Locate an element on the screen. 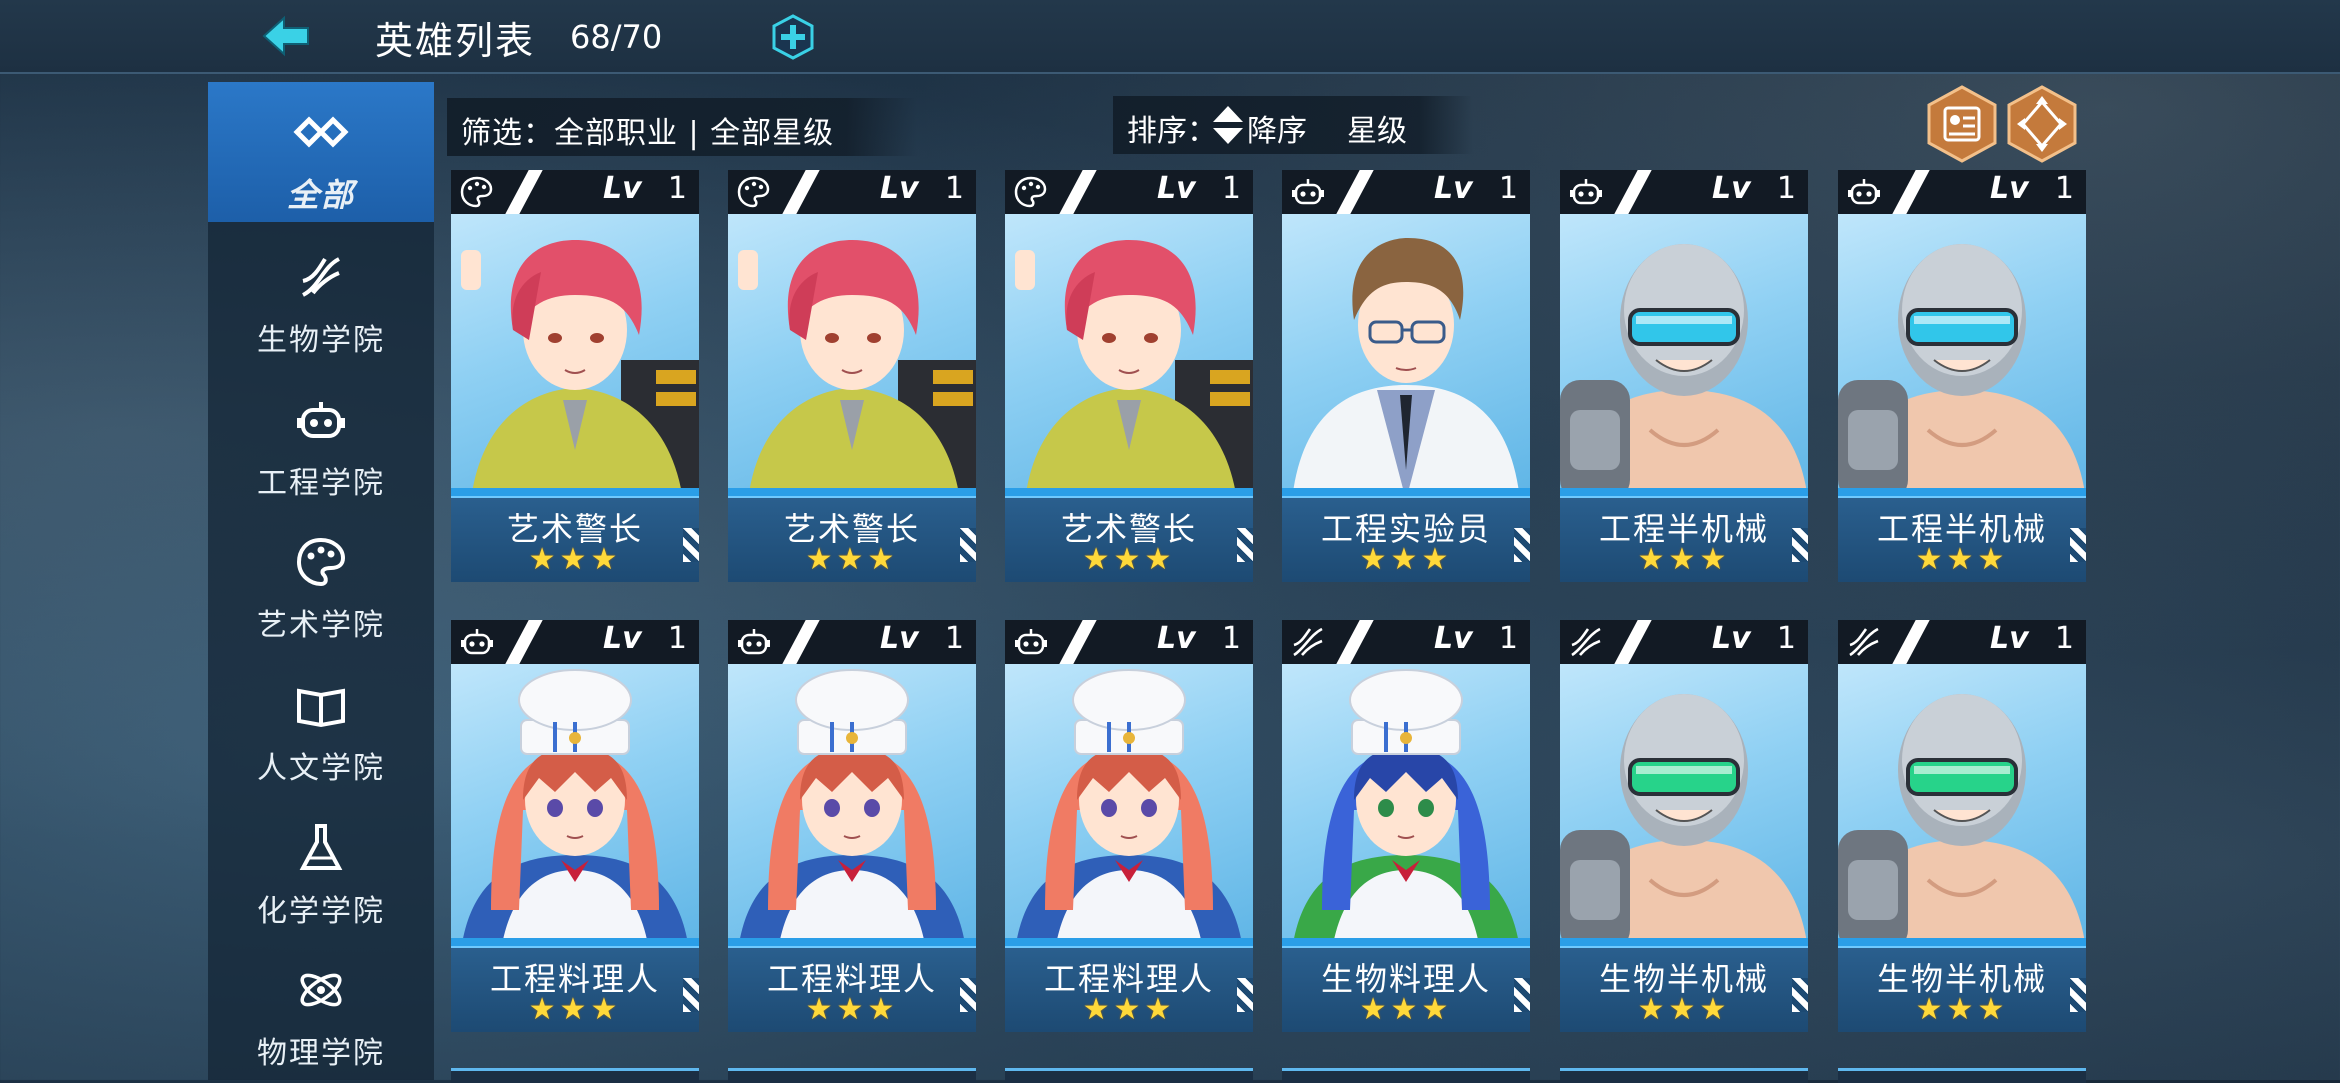 This screenshot has height=1083, width=2340. sidebar-item-label: 工程学院 is located at coordinates (321, 483).